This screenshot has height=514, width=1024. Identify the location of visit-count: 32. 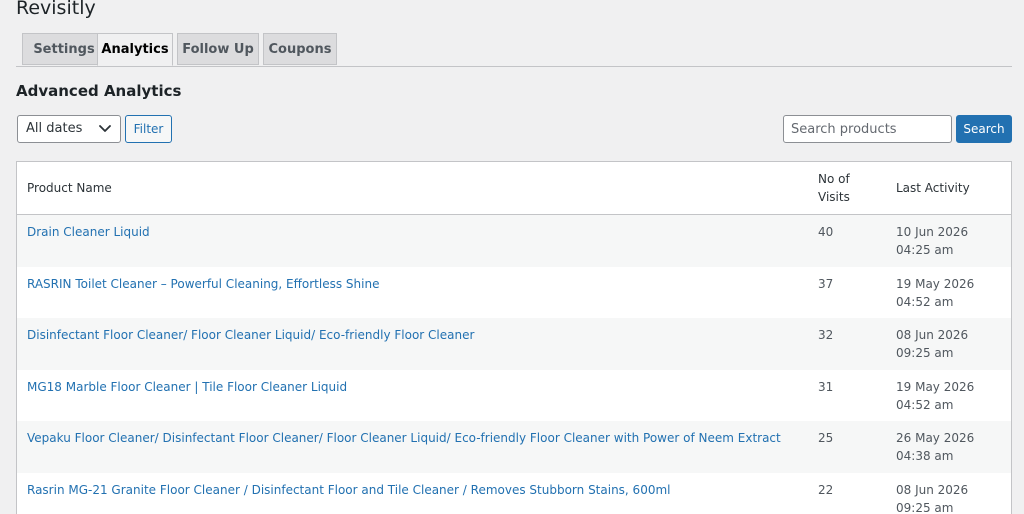
(826, 335).